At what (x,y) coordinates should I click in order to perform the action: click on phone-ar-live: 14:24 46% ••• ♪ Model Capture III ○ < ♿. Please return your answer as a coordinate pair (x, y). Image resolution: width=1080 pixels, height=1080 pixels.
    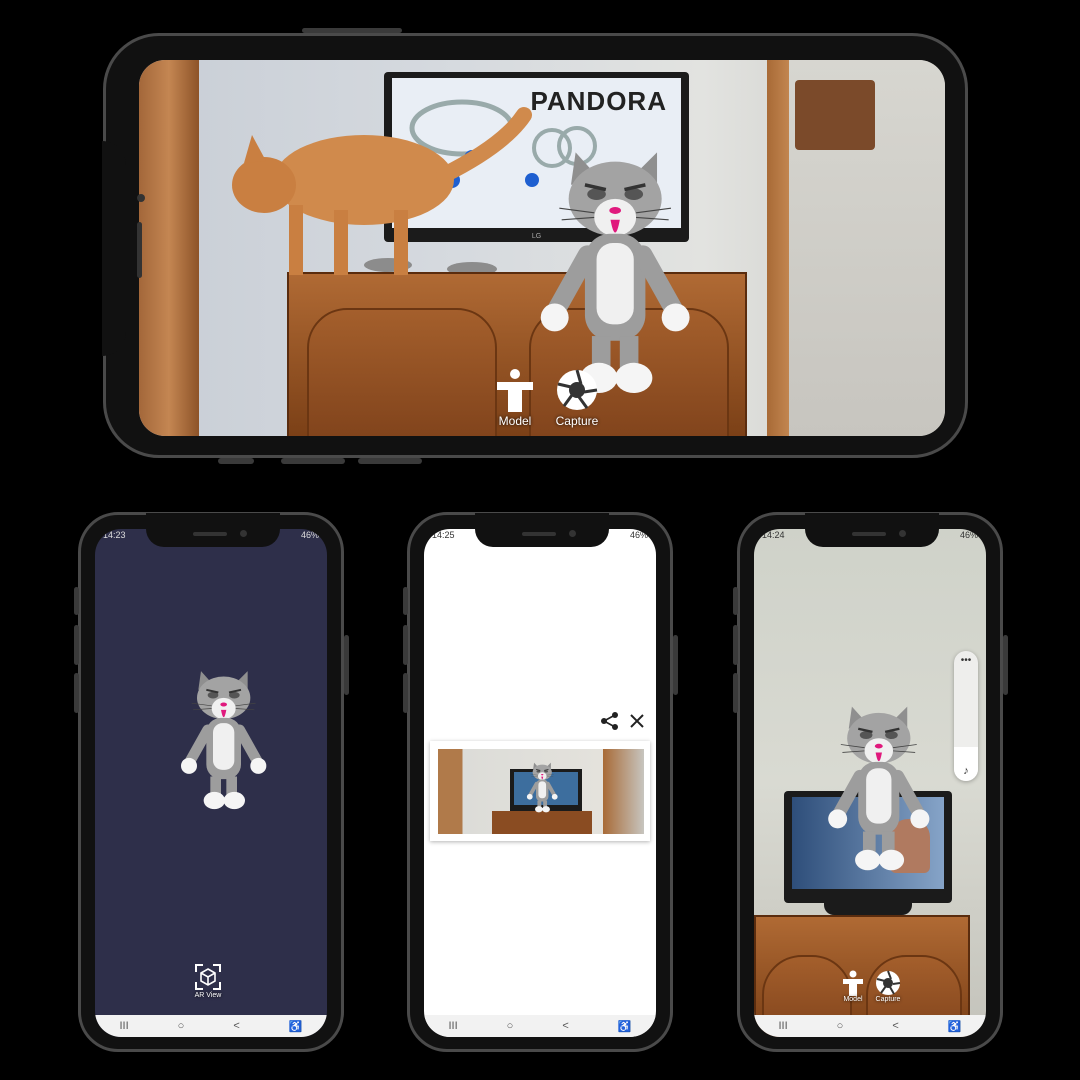
    Looking at the image, I should click on (870, 782).